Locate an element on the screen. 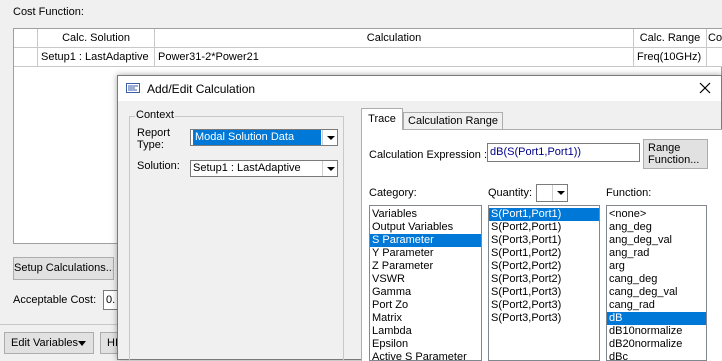 The height and width of the screenshot is (361, 722). category-list-item: Port Zo is located at coordinates (425, 305).